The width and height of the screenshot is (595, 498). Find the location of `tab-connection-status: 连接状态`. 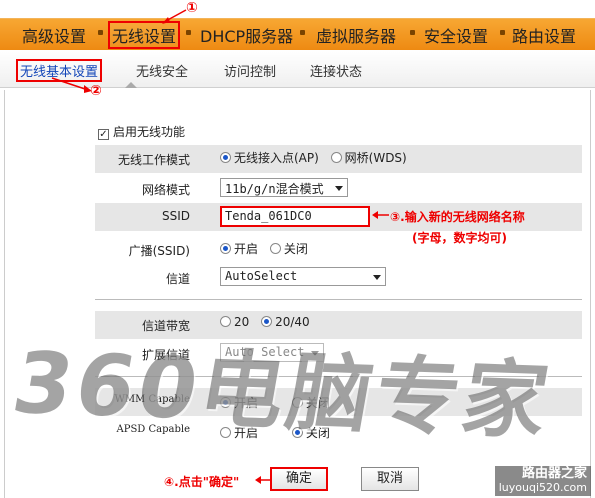

tab-connection-status: 连接状态 is located at coordinates (336, 70).